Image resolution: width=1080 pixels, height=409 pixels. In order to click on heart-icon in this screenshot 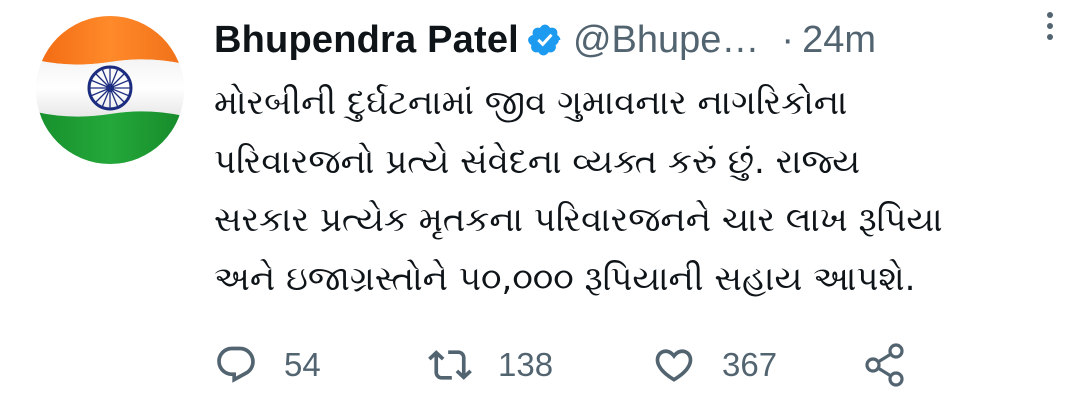, I will do `click(674, 365)`.